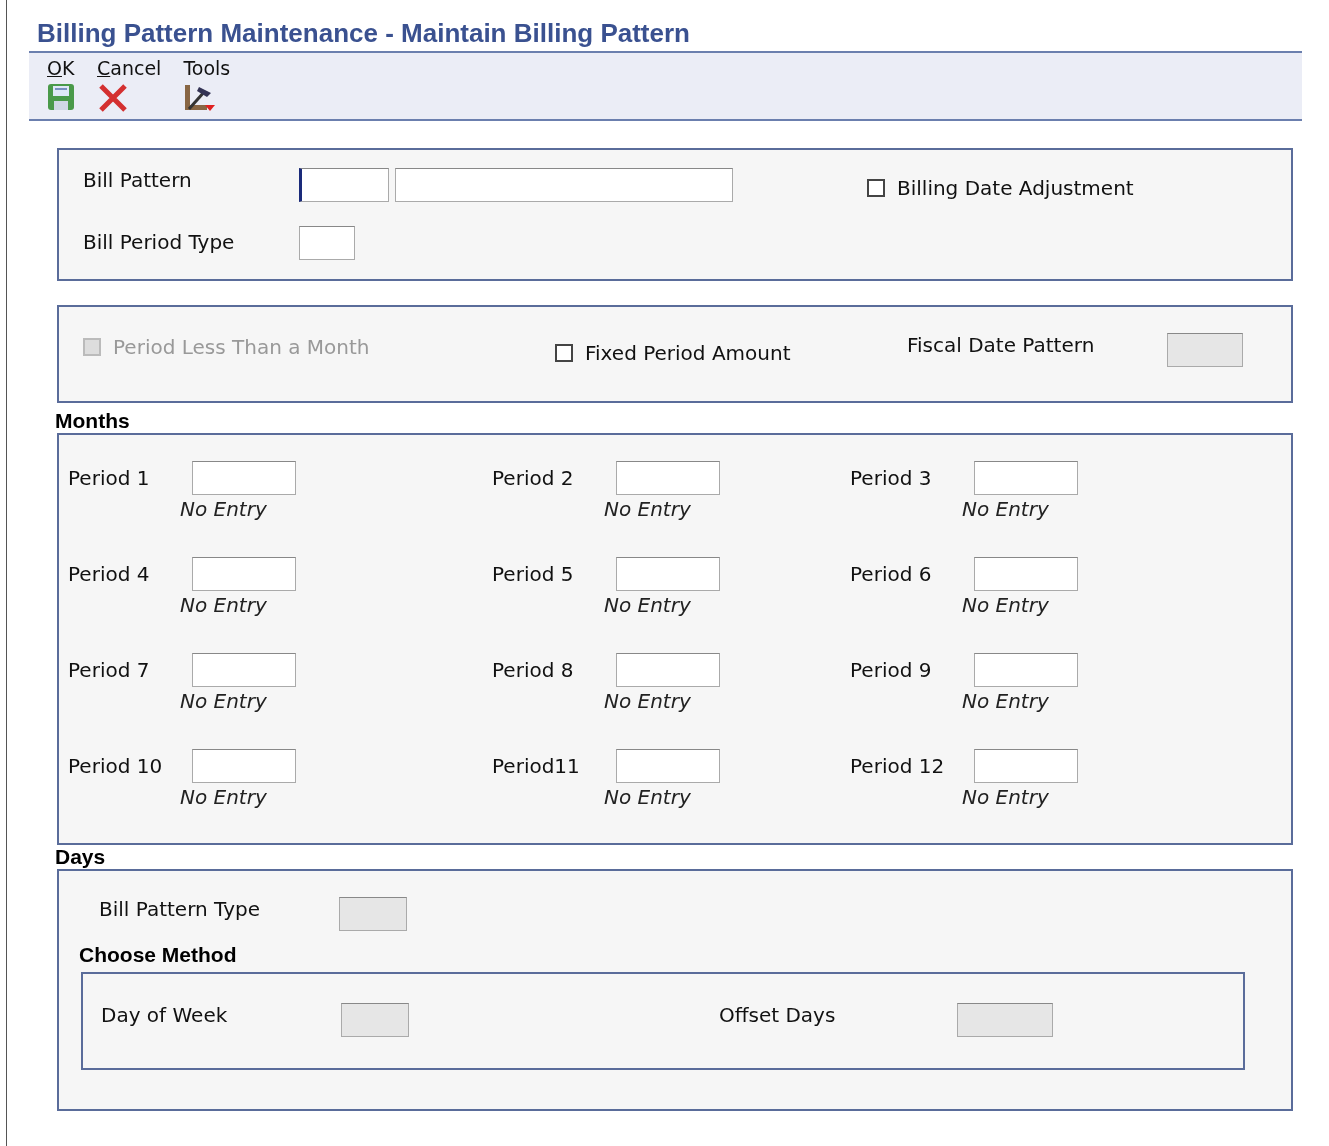  What do you see at coordinates (115, 766) in the screenshot?
I see `field-label: Period 10` at bounding box center [115, 766].